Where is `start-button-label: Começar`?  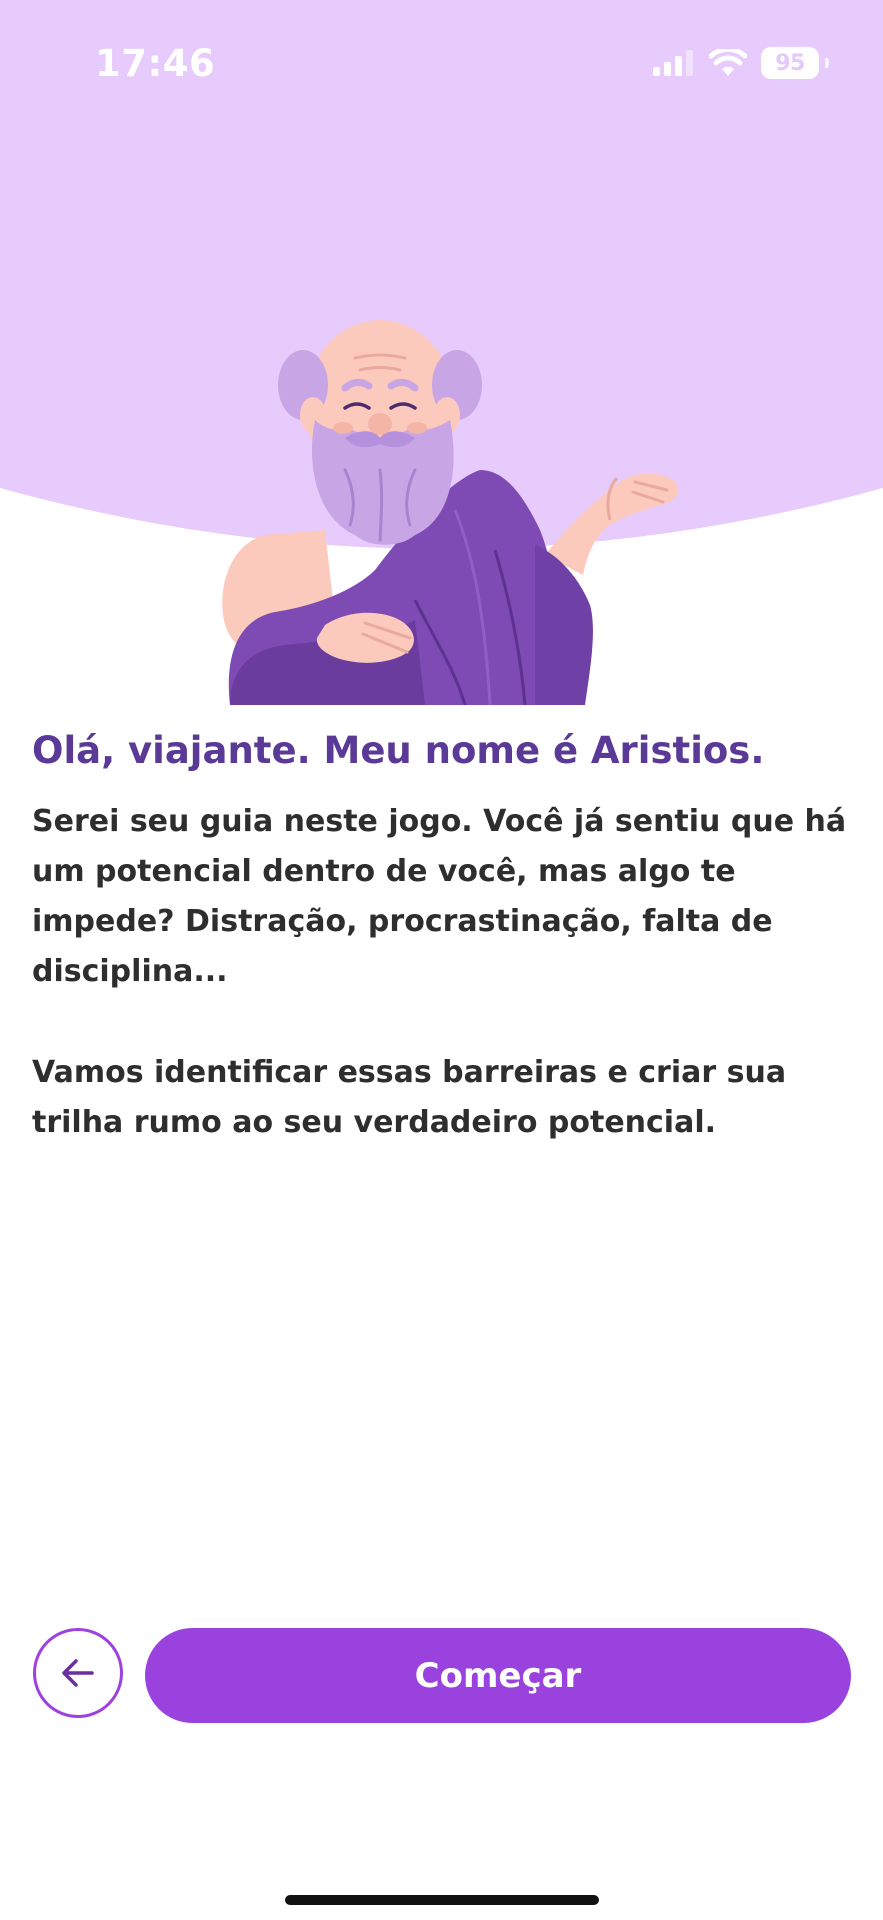 start-button-label: Começar is located at coordinates (498, 1675).